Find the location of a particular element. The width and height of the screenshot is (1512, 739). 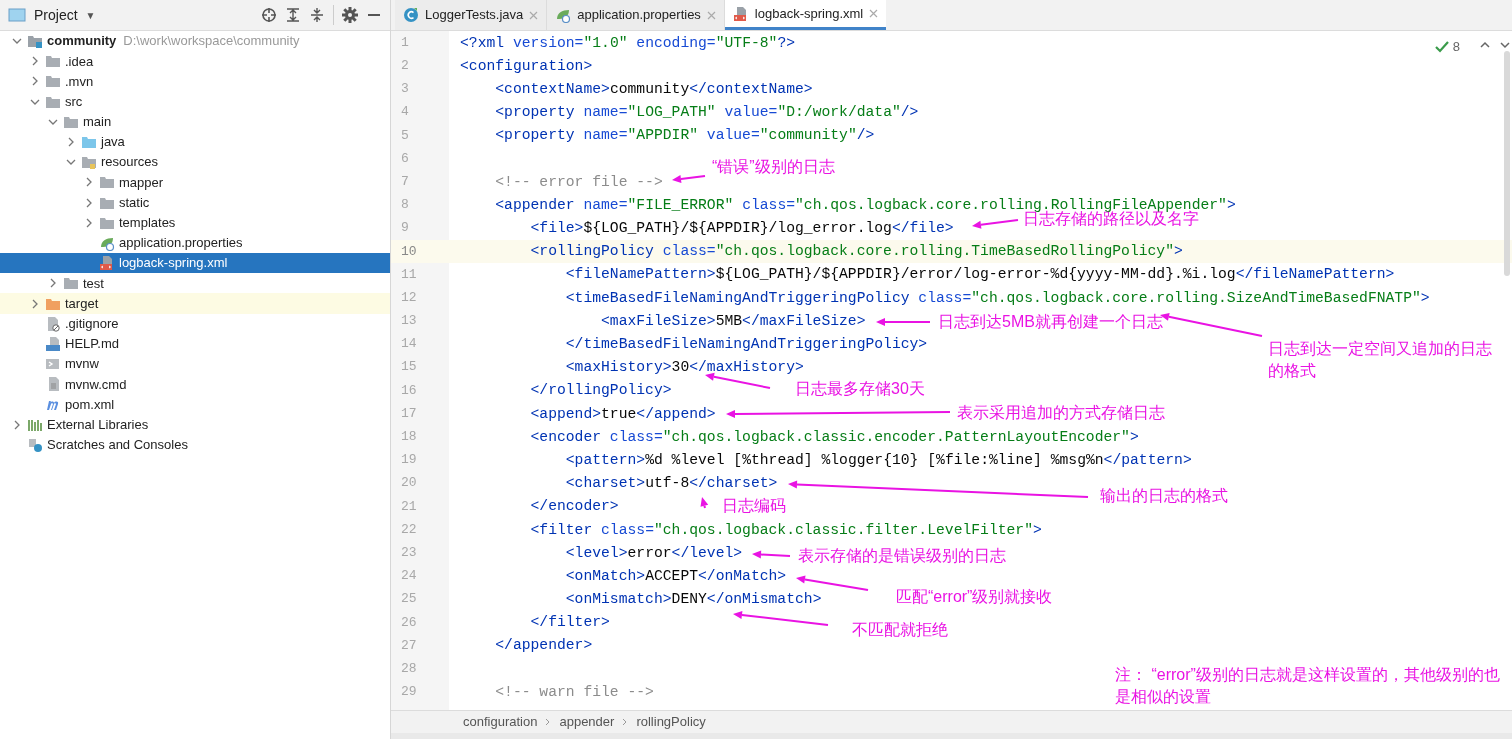

tree-item: target is located at coordinates (195, 303).